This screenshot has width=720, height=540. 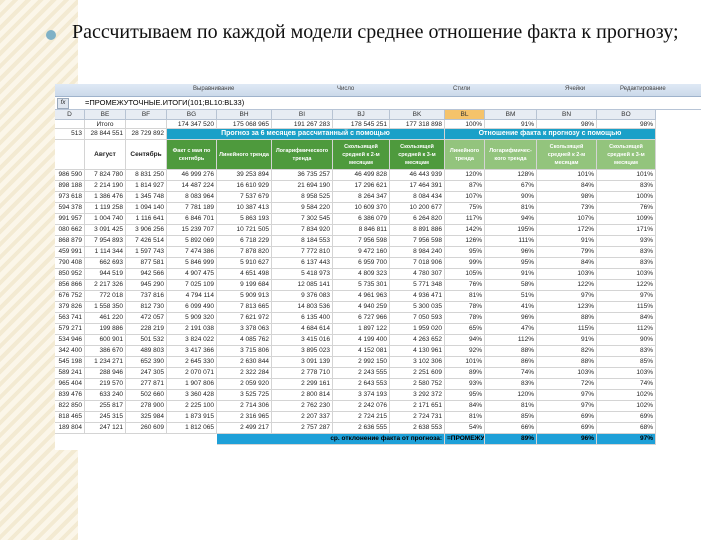 What do you see at coordinates (302, 395) in the screenshot?
I see `table-cell: 2 800 814` at bounding box center [302, 395].